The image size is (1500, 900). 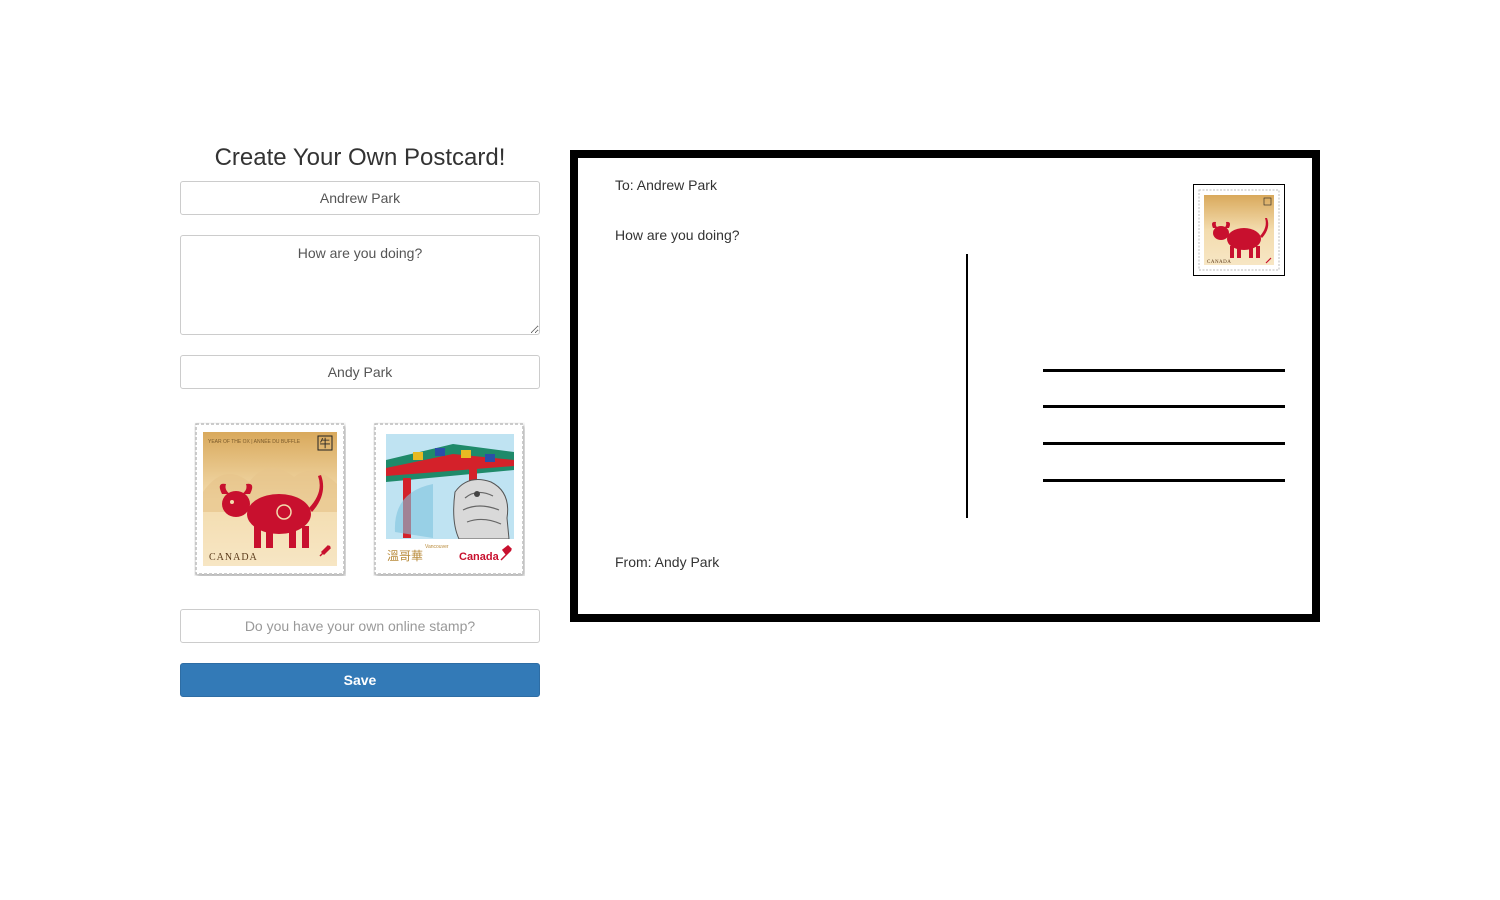 What do you see at coordinates (360, 372) in the screenshot?
I see `from-name-input` at bounding box center [360, 372].